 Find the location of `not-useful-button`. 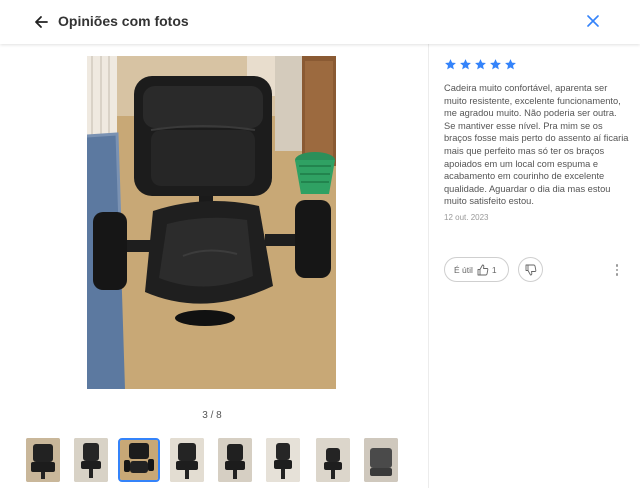

not-useful-button is located at coordinates (530, 269).